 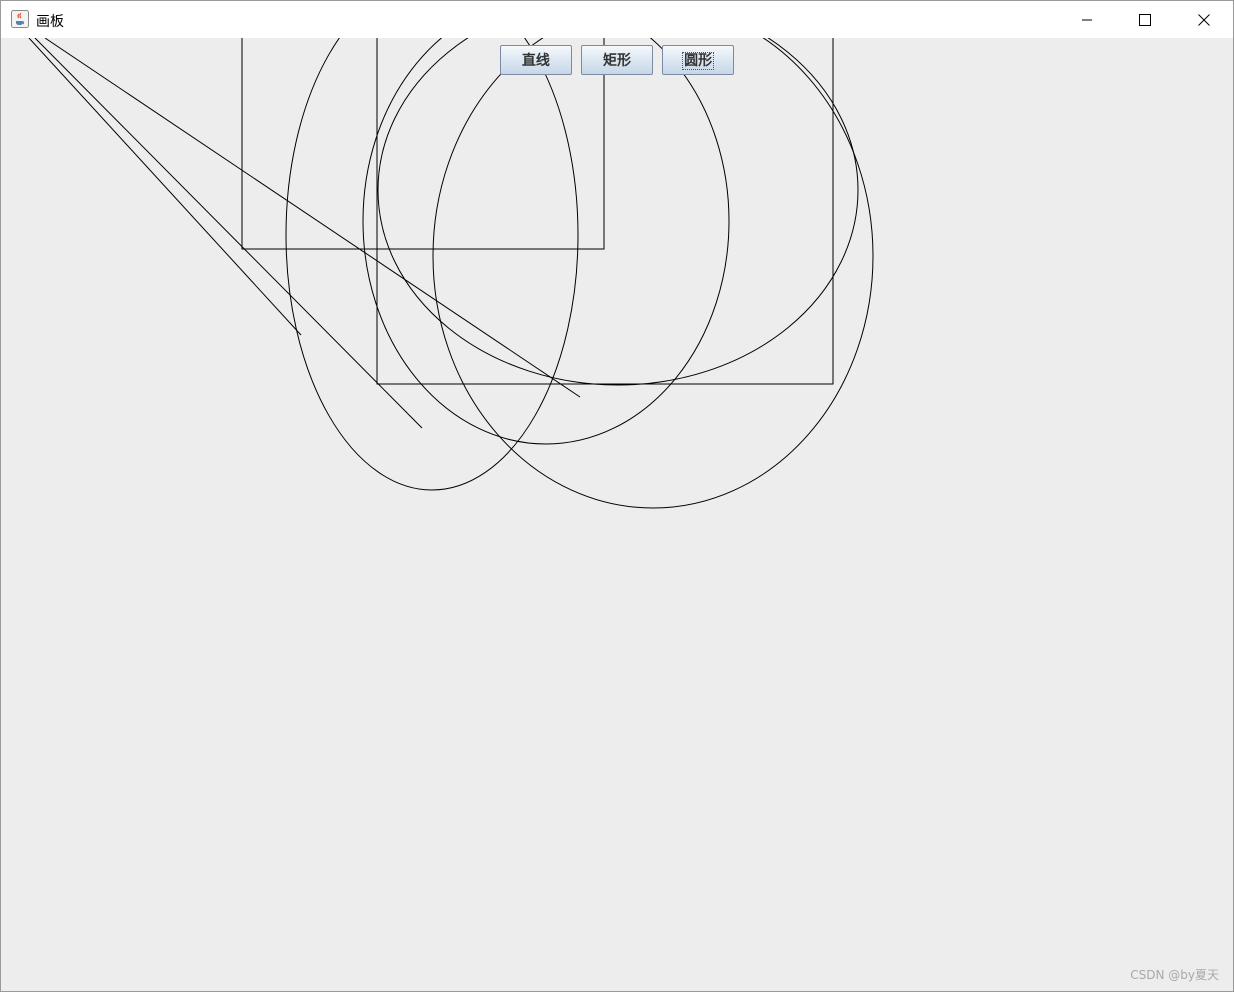 I want to click on minimize-icon, so click(x=1087, y=20).